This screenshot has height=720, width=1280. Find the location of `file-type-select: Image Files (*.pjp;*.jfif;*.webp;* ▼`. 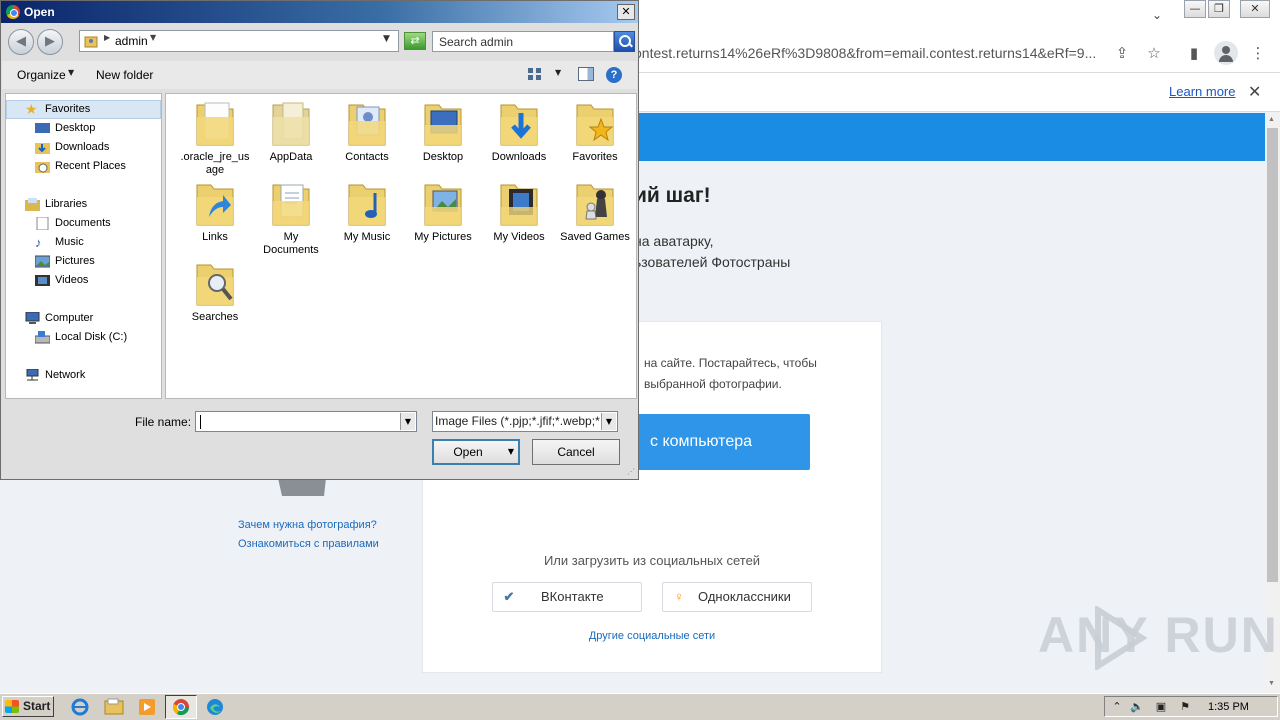

file-type-select: Image Files (*.pjp;*.jfif;*.webp;* ▼ is located at coordinates (525, 421).